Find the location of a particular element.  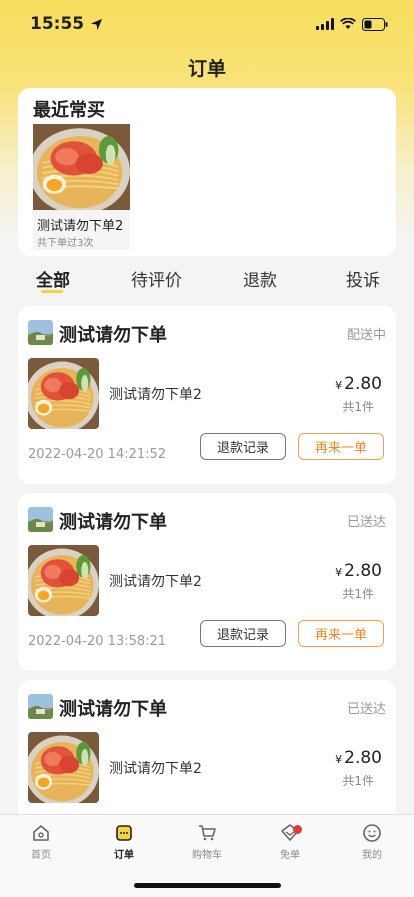

tabbar-item-profile: 我的 is located at coordinates (372, 842).